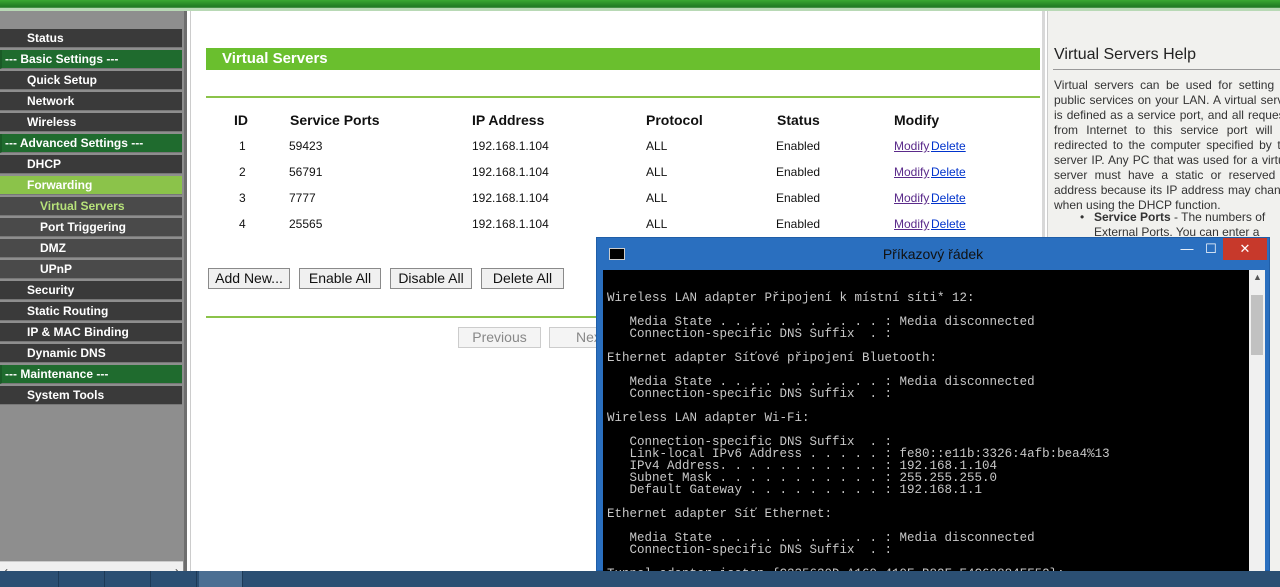  Describe the element at coordinates (242, 172) in the screenshot. I see `cell-id: 2` at that location.